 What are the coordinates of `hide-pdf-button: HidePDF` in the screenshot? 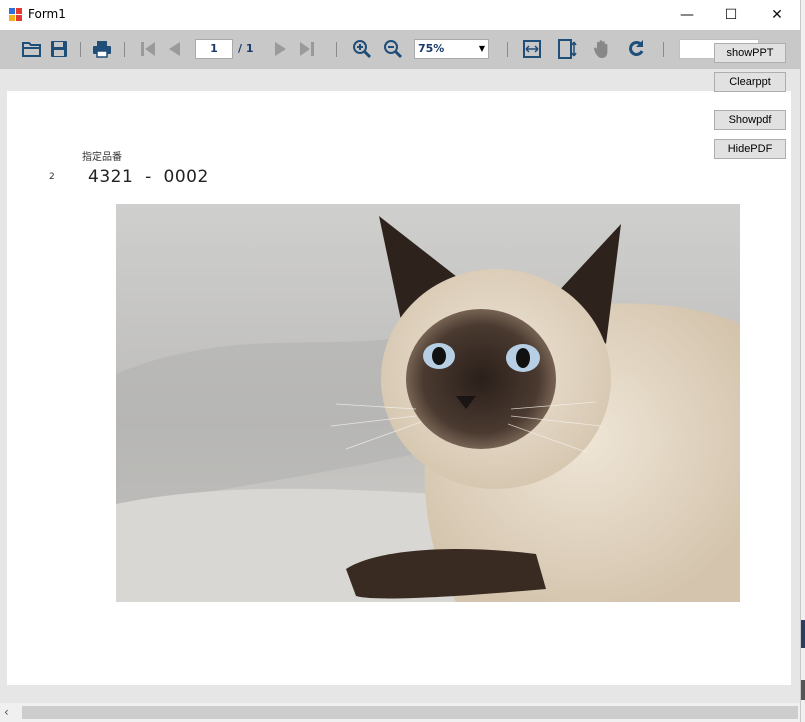 It's located at (750, 149).